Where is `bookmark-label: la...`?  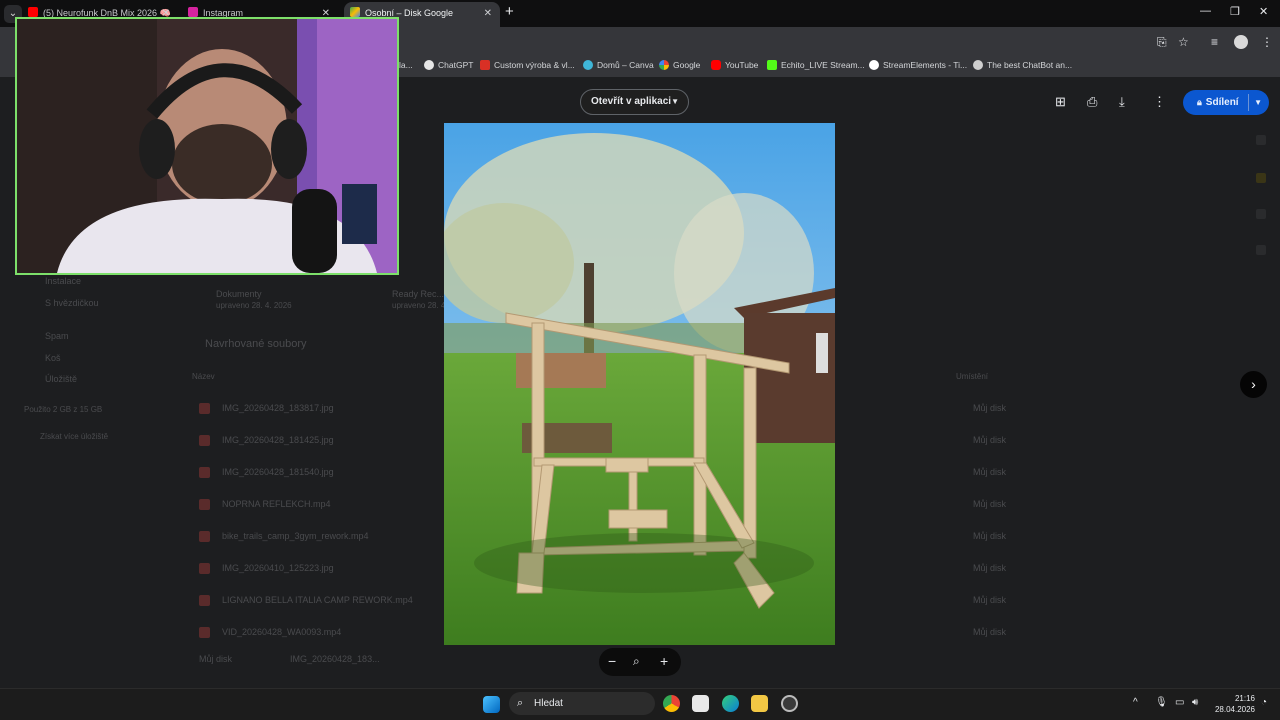
bookmark-label: la... is located at coordinates (406, 65).